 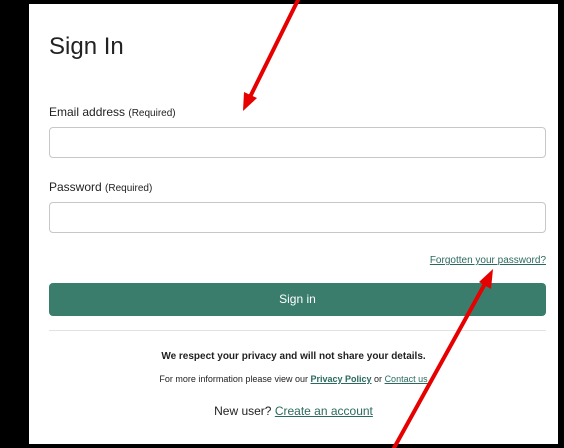 I want to click on new-user-prefix: New user?, so click(x=243, y=411).